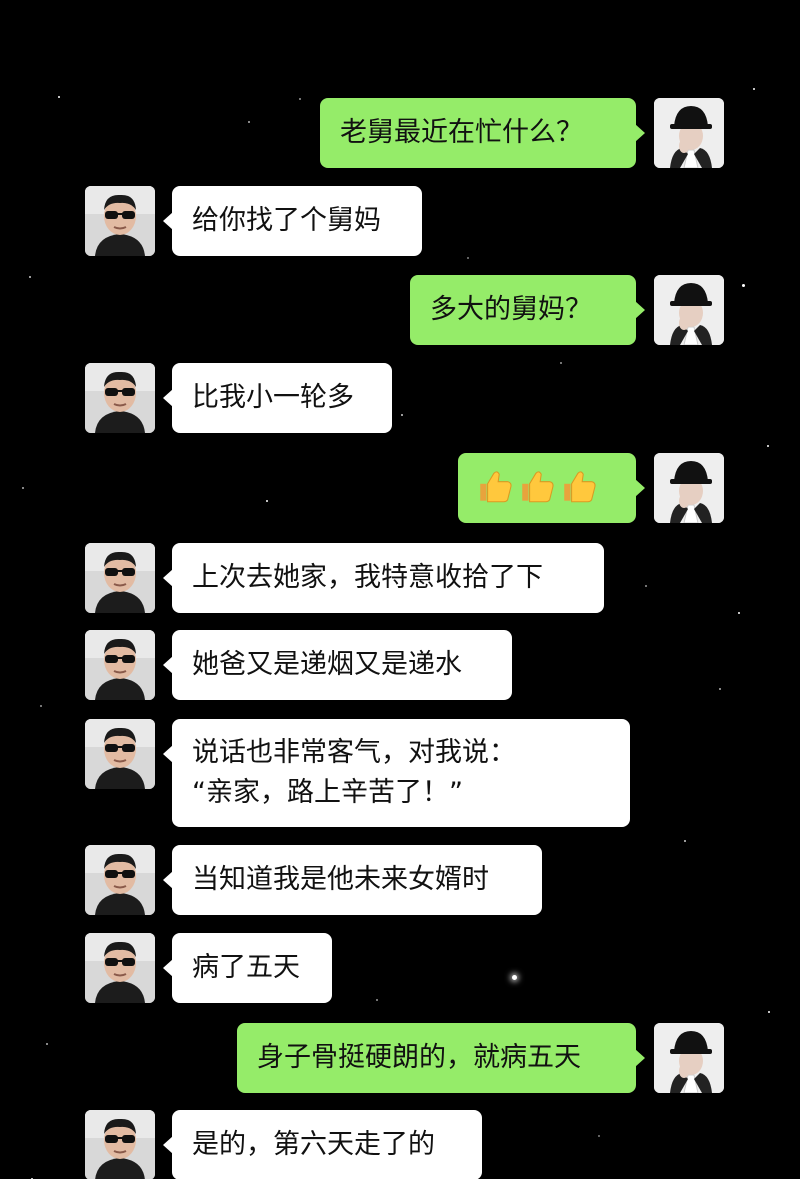 The width and height of the screenshot is (800, 1179). Describe the element at coordinates (286, 220) in the screenshot. I see `message-text: 给你找了个舅妈` at that location.